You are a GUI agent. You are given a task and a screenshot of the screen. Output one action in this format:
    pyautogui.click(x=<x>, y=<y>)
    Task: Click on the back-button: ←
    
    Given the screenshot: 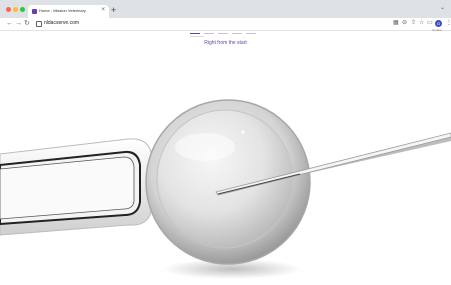 What is the action you would take?
    pyautogui.click(x=9, y=23)
    